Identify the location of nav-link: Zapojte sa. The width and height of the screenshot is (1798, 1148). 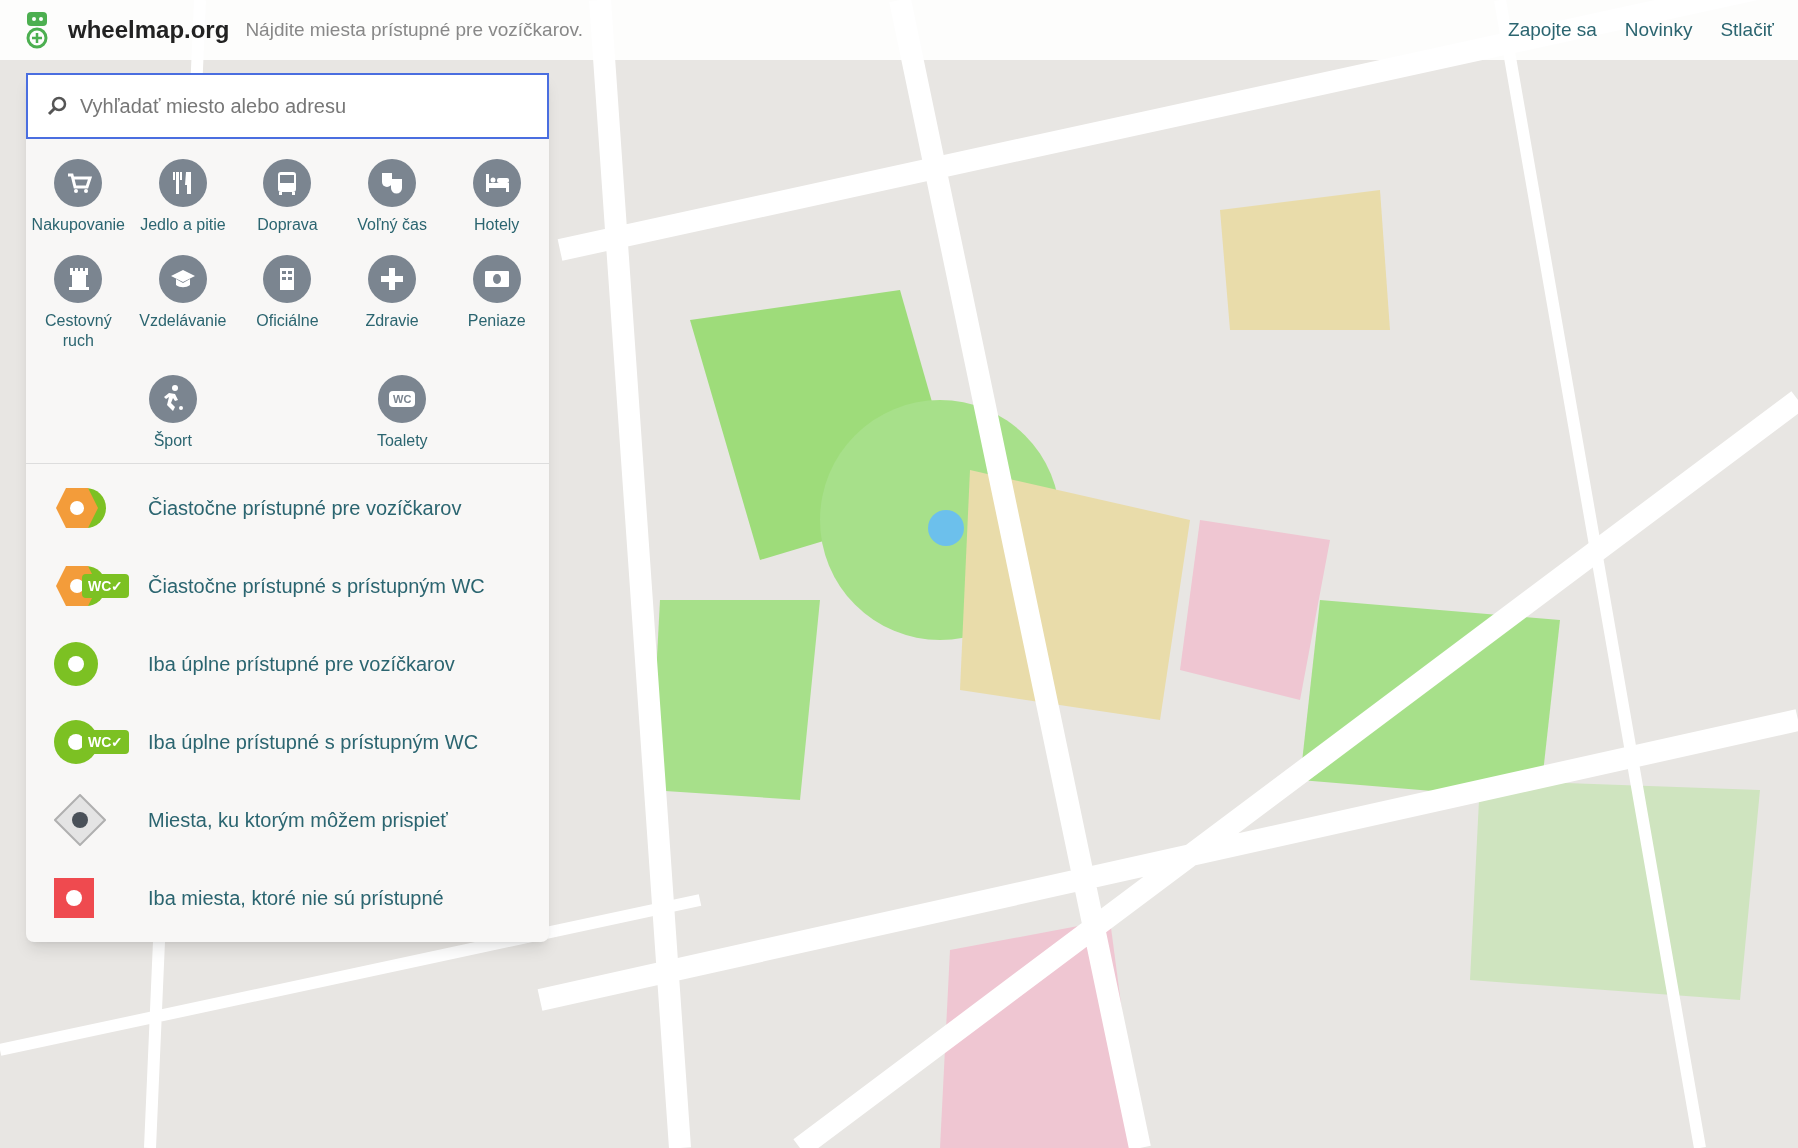
(1552, 30).